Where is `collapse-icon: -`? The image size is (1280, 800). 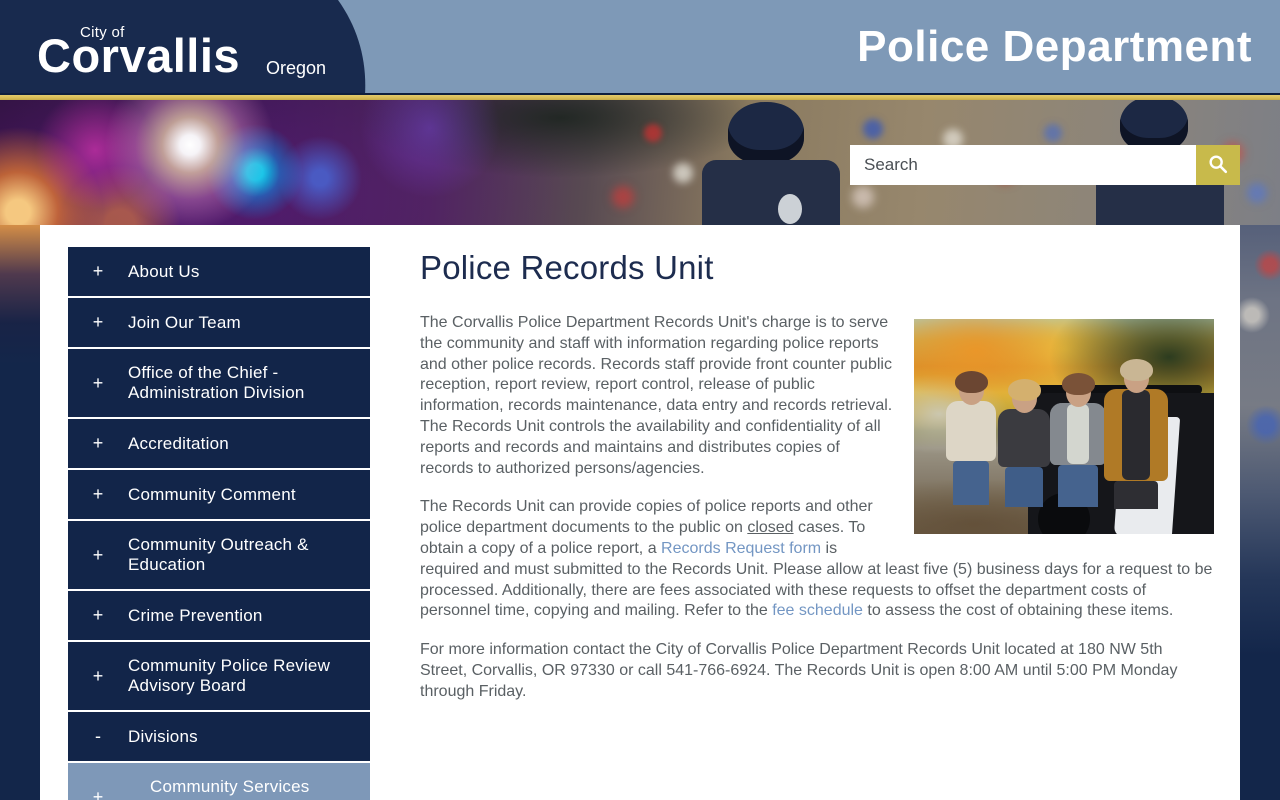
collapse-icon: - is located at coordinates (98, 736).